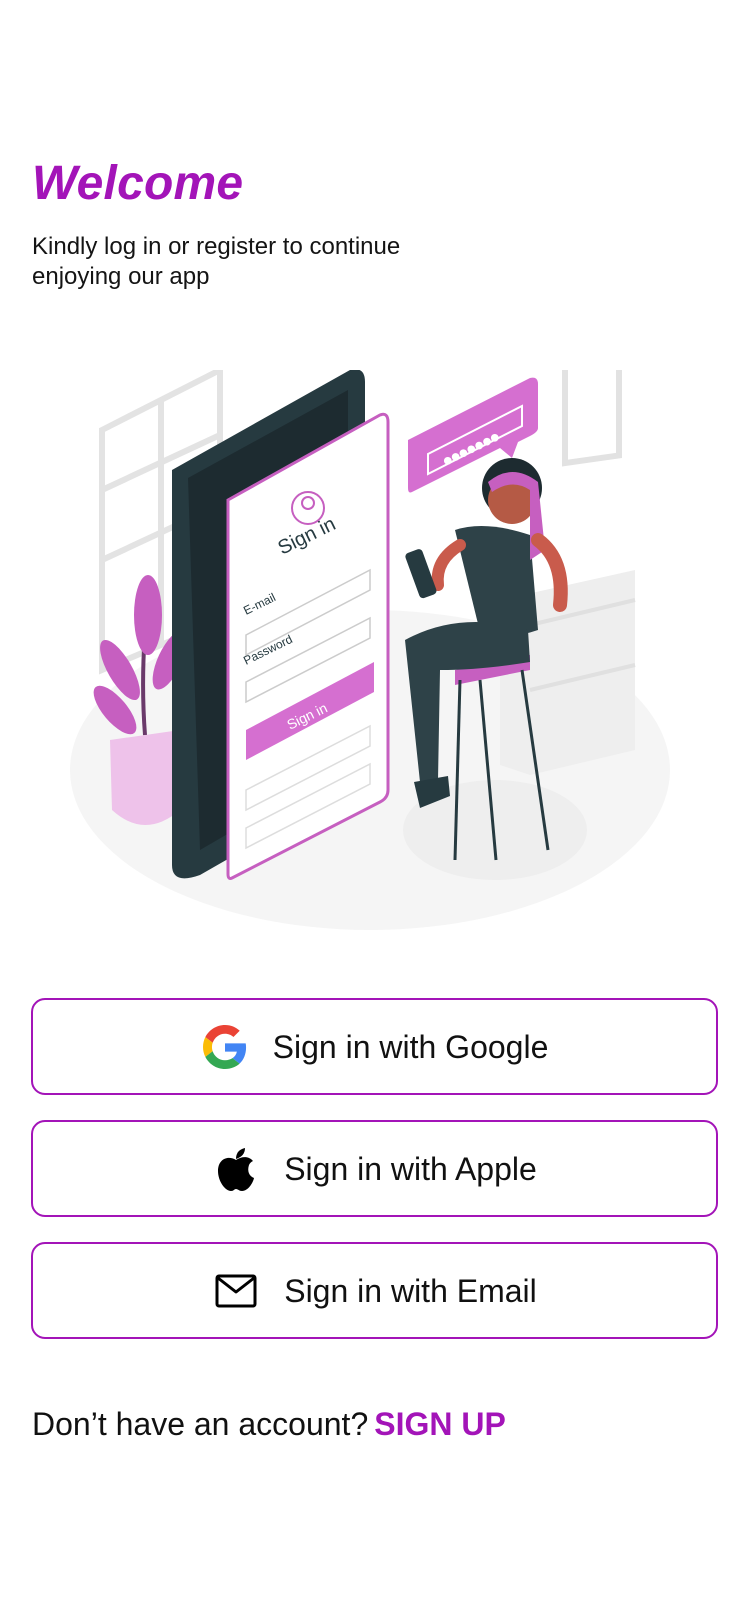 The image size is (750, 1624). What do you see at coordinates (138, 183) in the screenshot?
I see `welcome-title: Welcome` at bounding box center [138, 183].